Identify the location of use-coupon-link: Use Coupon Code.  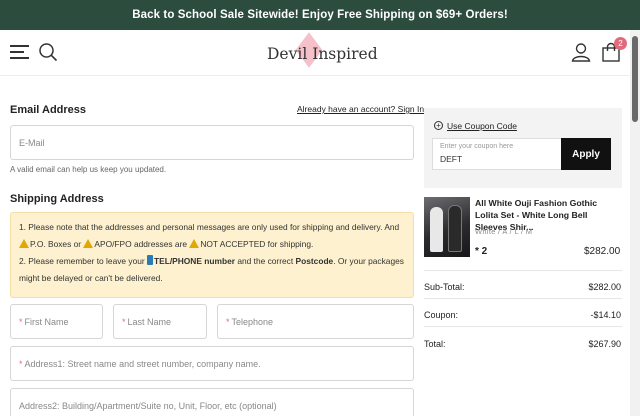
(482, 126).